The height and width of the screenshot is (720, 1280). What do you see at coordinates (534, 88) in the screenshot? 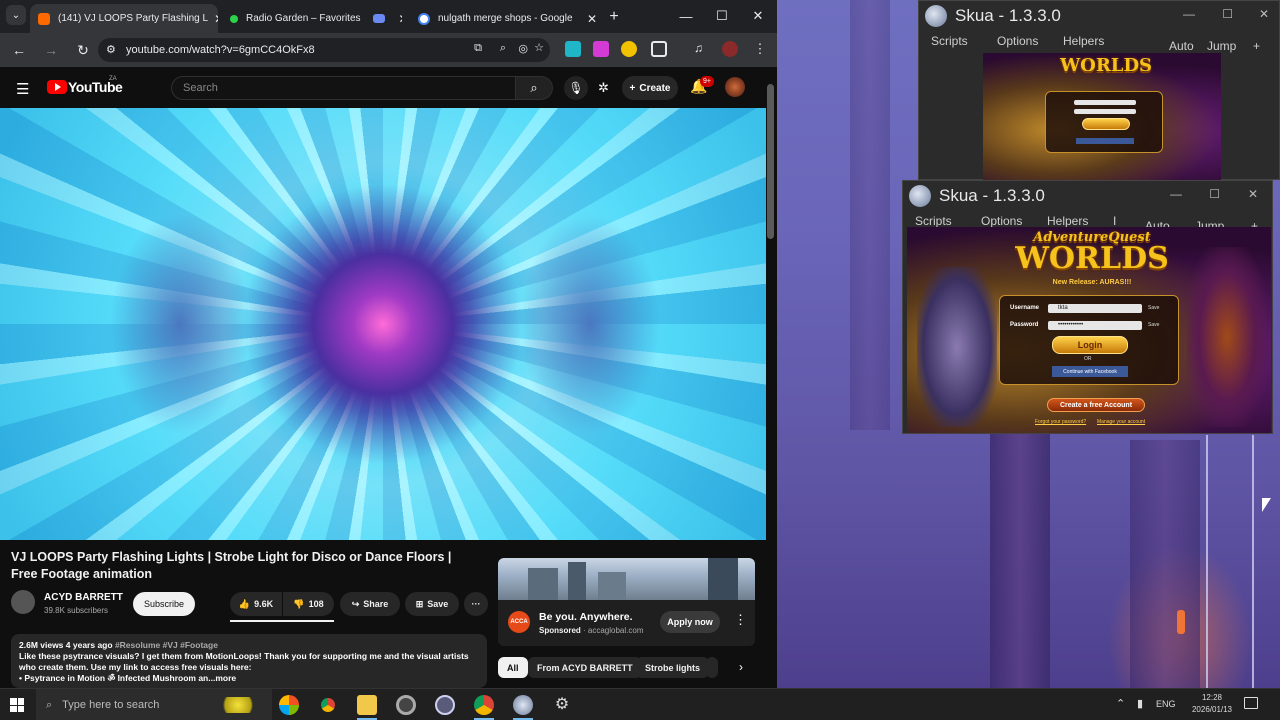
I see `search-button: ⌕` at bounding box center [534, 88].